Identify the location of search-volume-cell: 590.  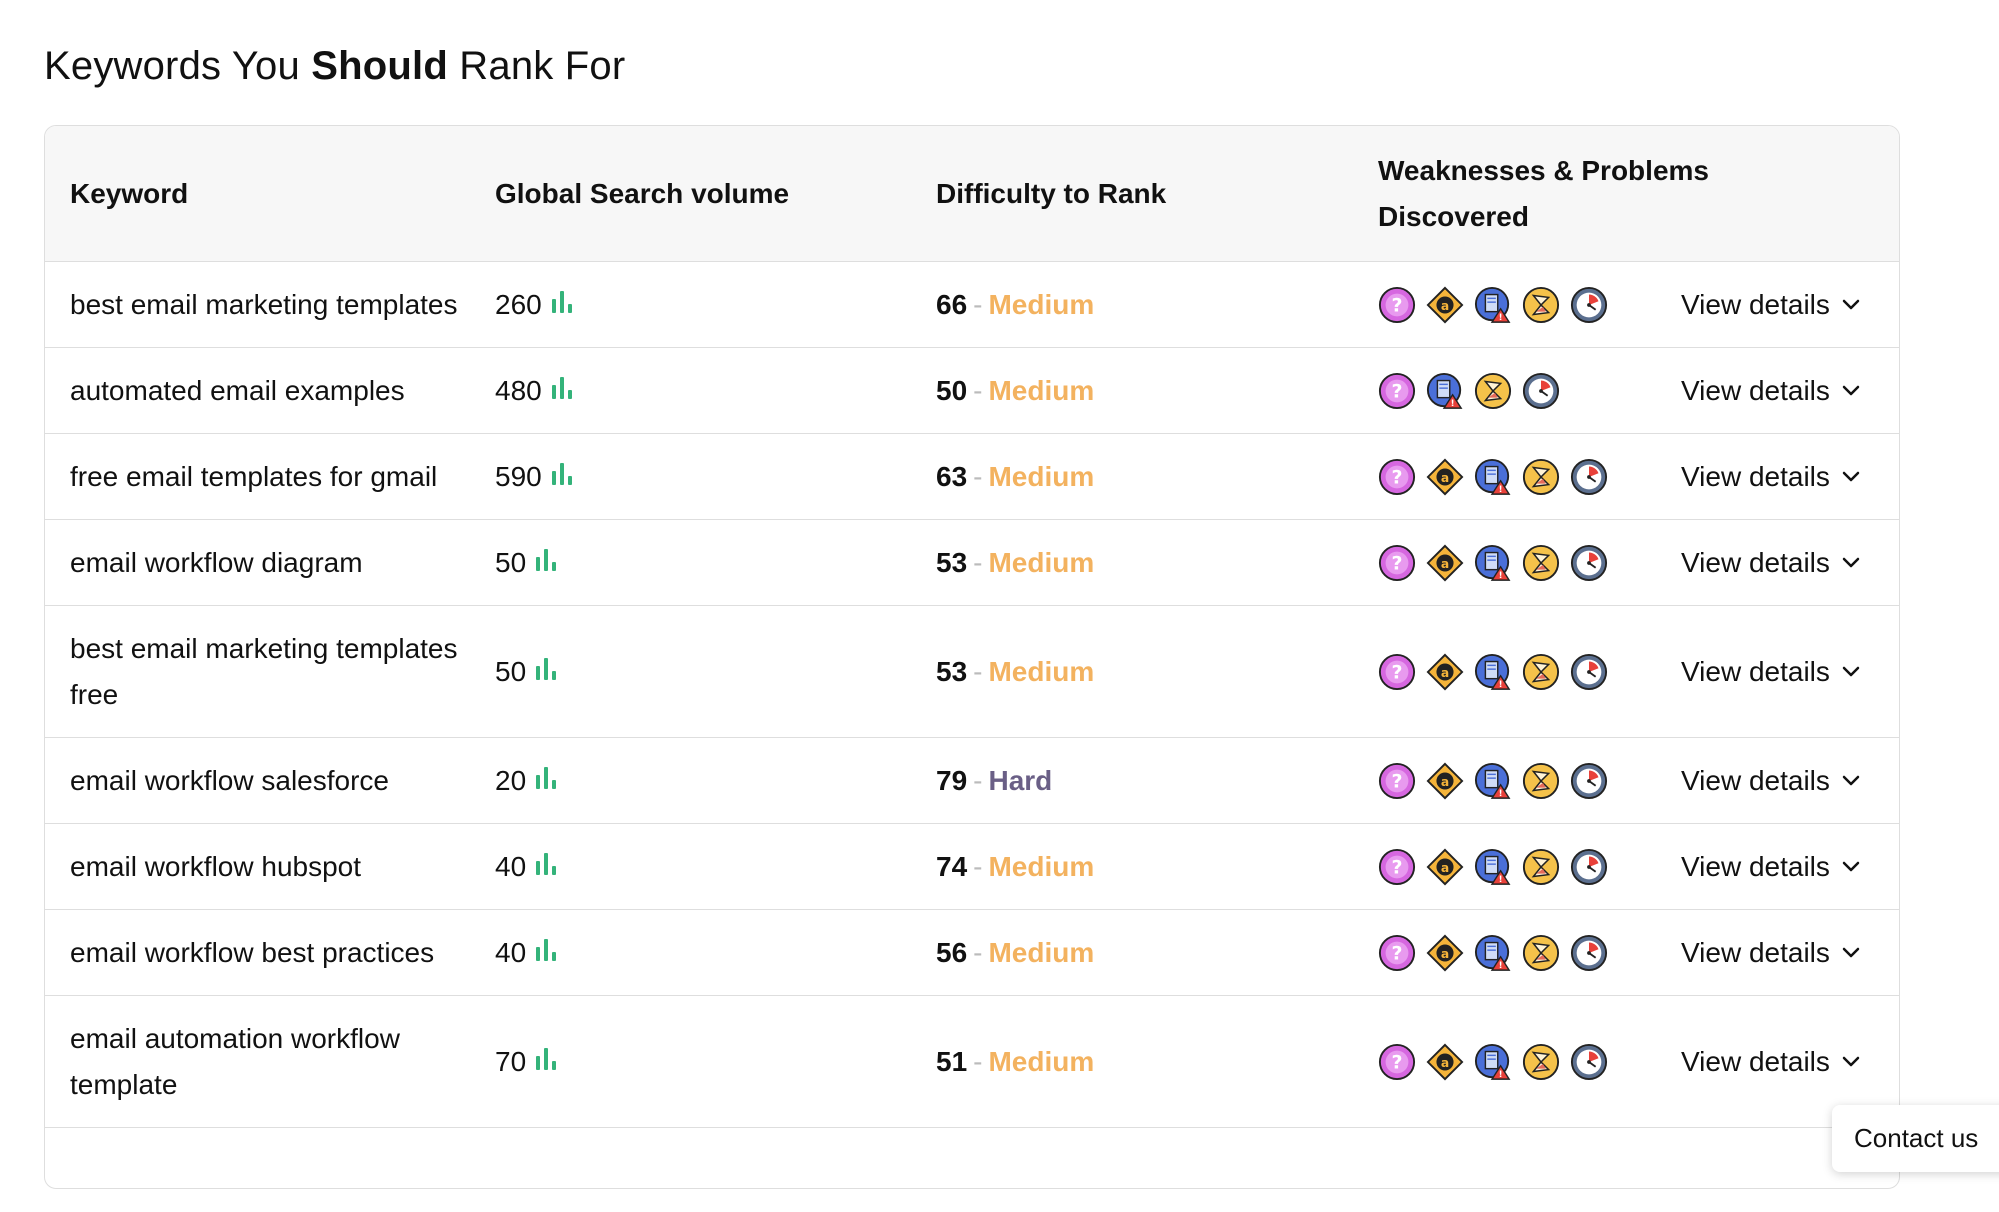
(533, 477).